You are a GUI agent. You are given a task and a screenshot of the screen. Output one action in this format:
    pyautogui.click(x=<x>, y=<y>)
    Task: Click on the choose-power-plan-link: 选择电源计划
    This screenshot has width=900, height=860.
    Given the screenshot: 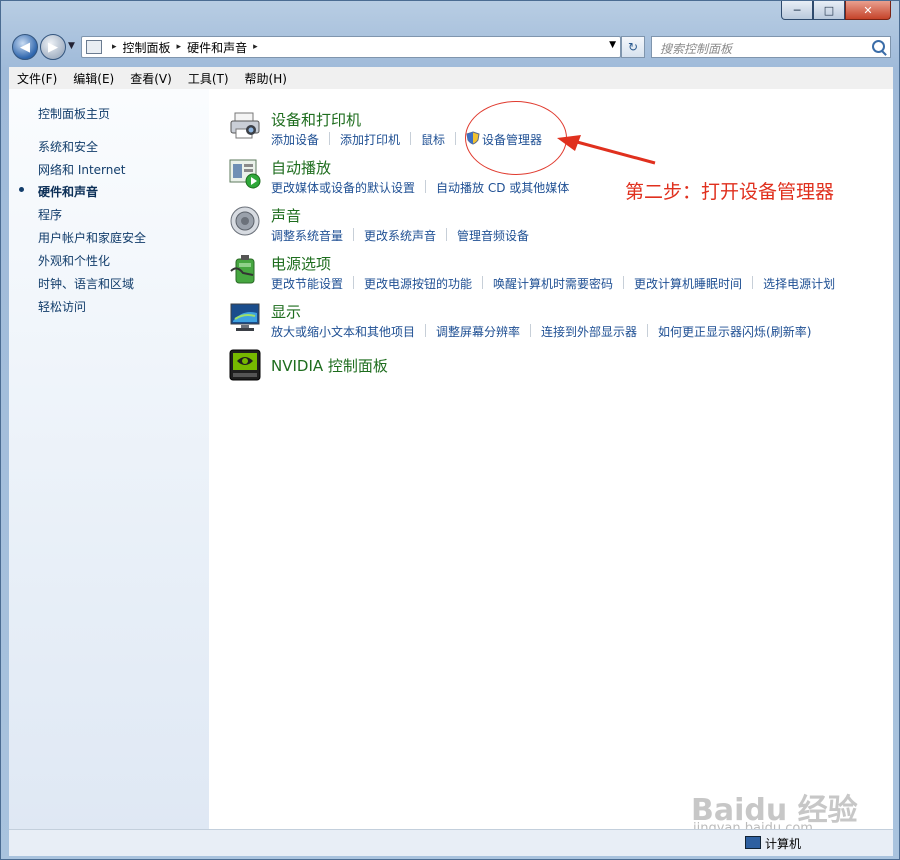 What is the action you would take?
    pyautogui.click(x=799, y=283)
    